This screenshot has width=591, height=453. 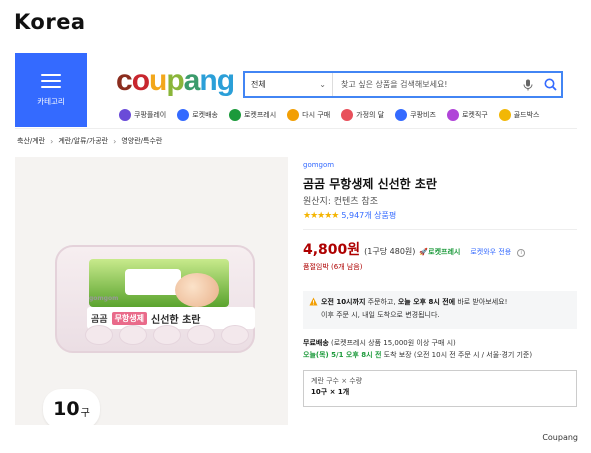 I want to click on logo-letter: p, so click(x=175, y=80).